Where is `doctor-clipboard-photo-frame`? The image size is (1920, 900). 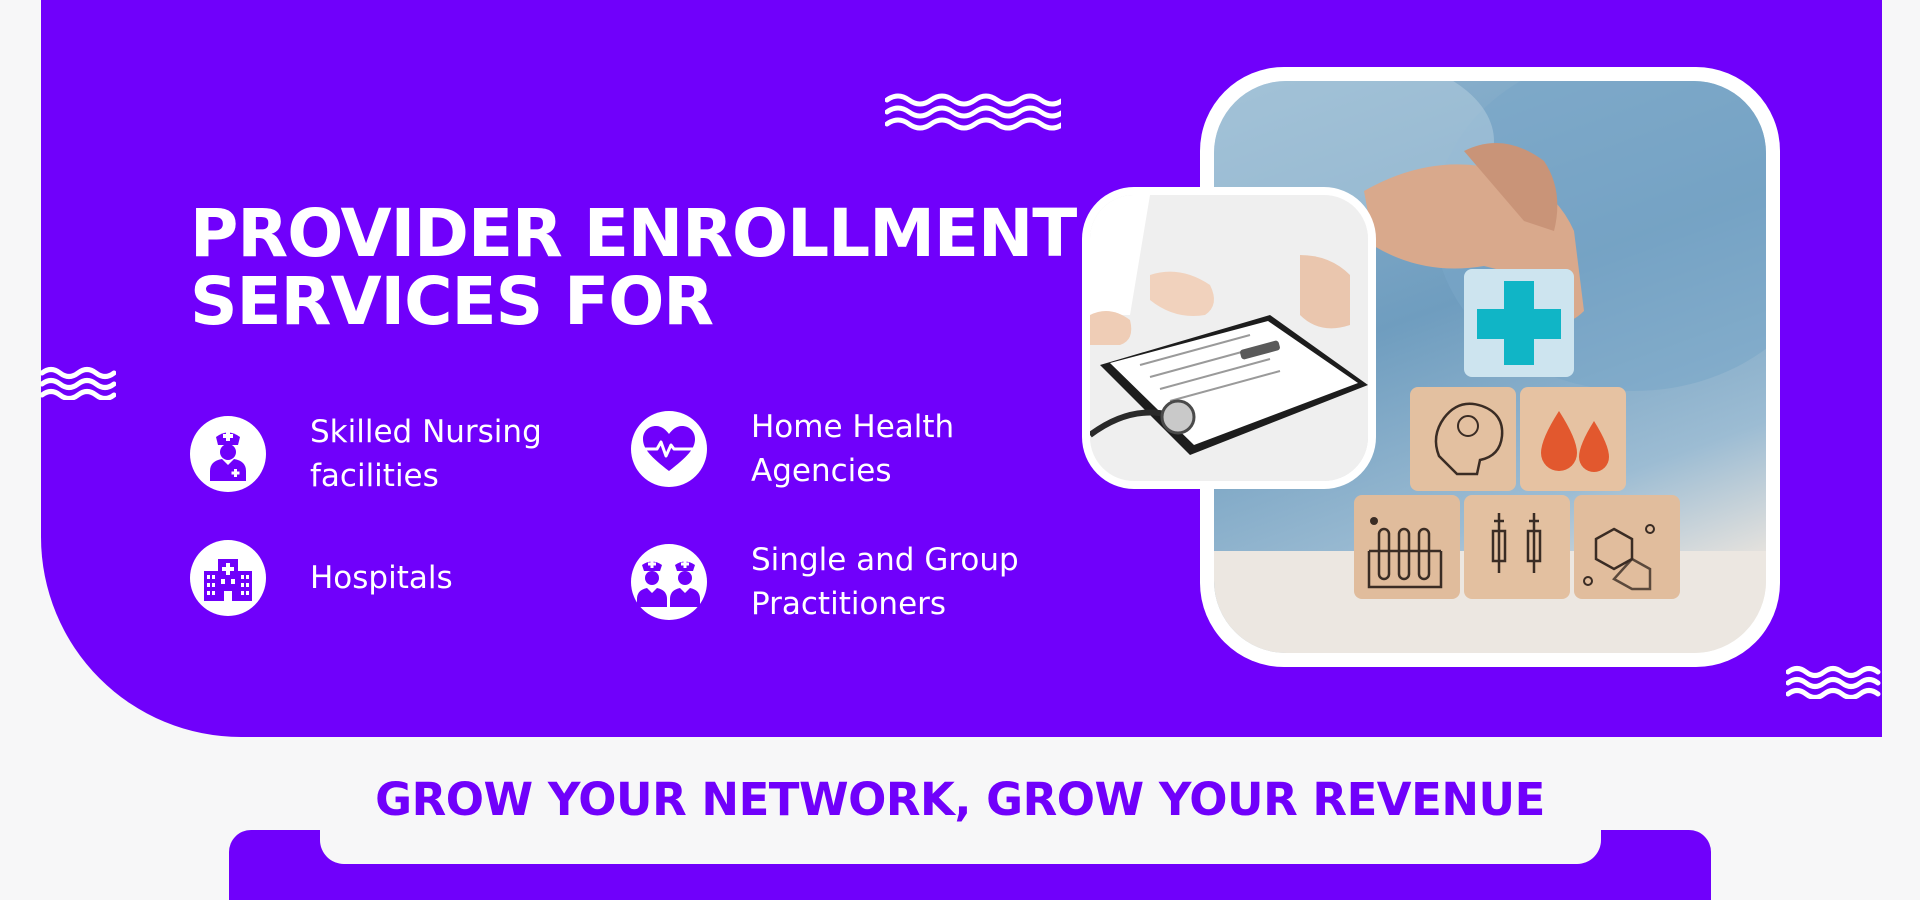 doctor-clipboard-photo-frame is located at coordinates (1229, 338).